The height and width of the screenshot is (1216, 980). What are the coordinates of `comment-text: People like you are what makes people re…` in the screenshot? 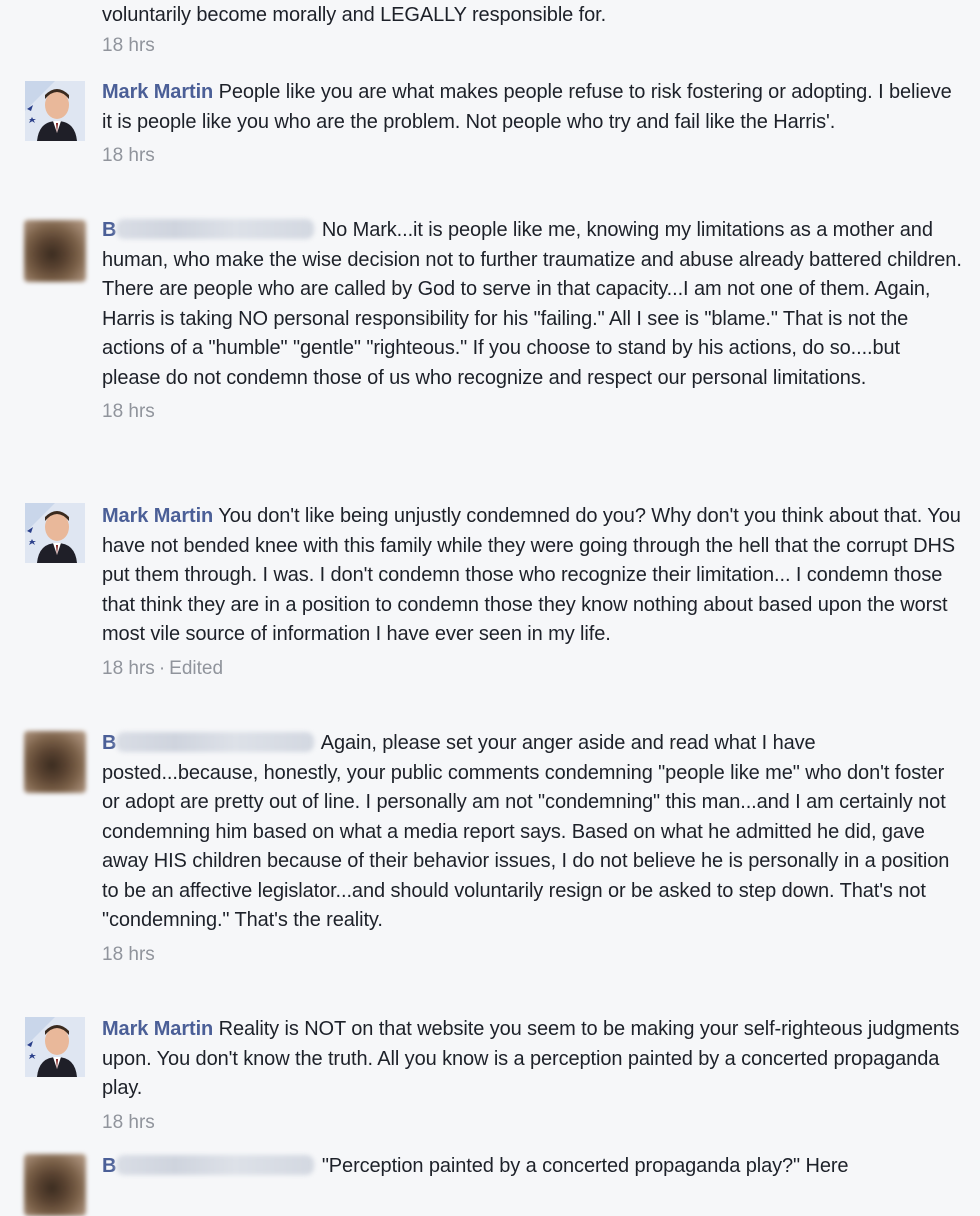 It's located at (527, 107).